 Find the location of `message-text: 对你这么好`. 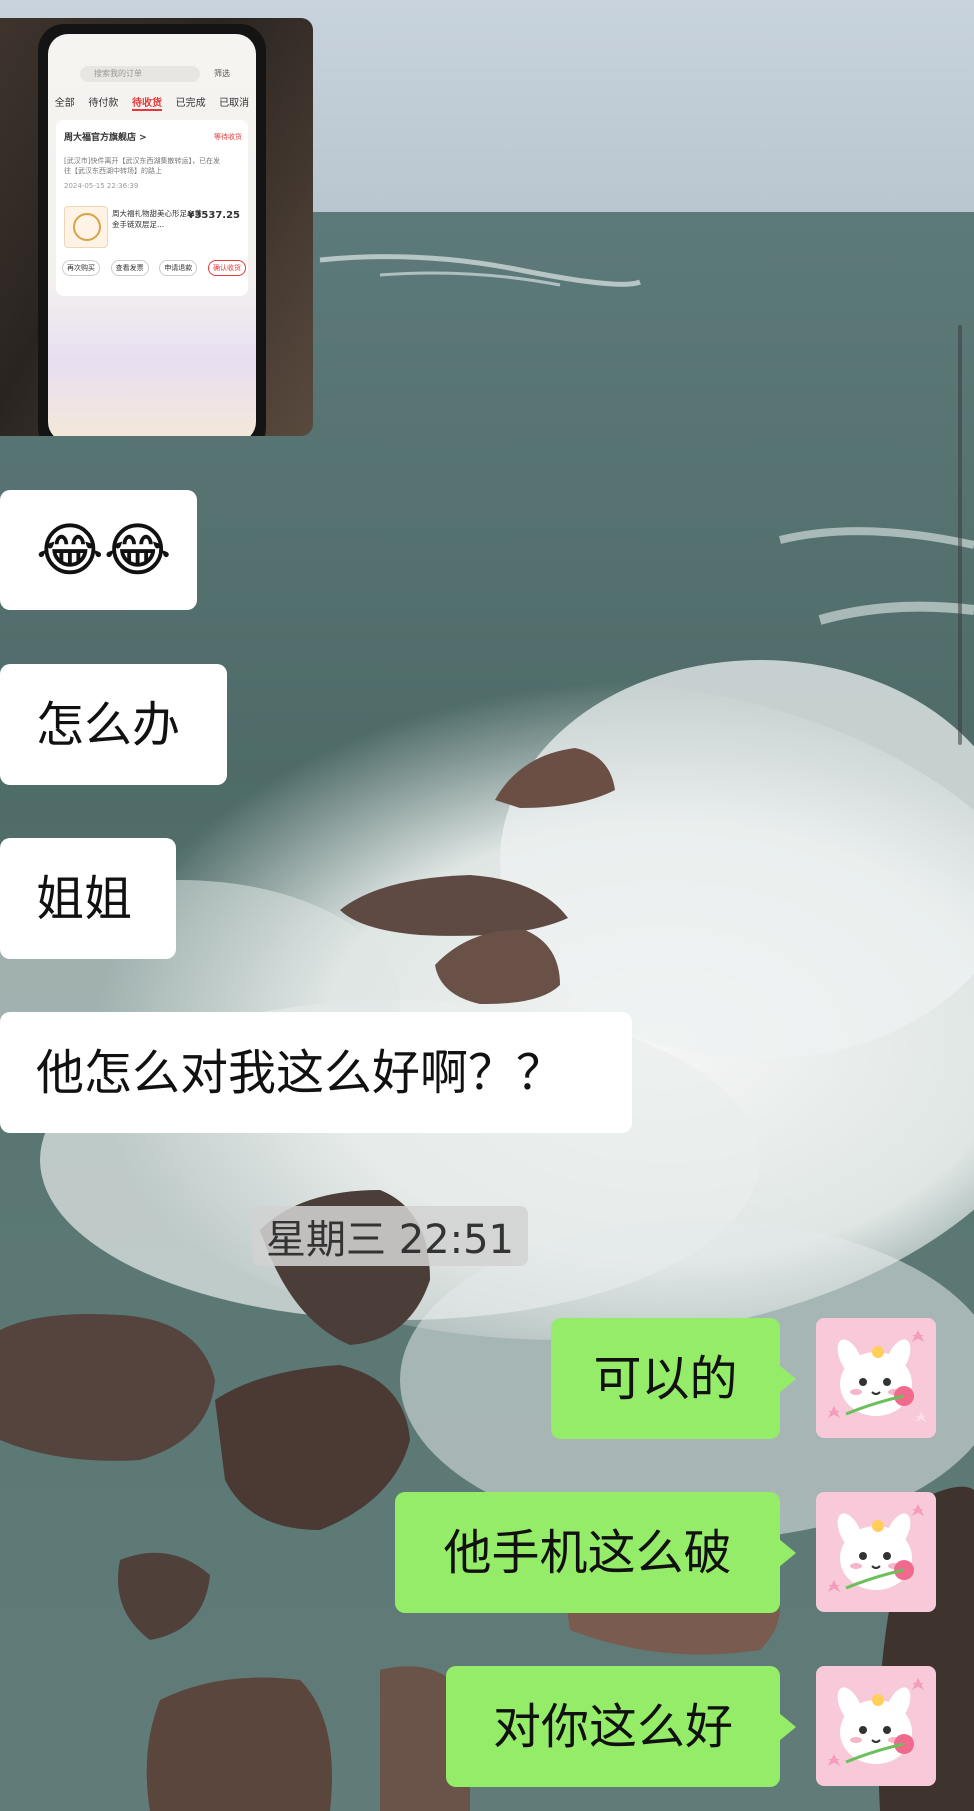

message-text: 对你这么好 is located at coordinates (612, 1726).